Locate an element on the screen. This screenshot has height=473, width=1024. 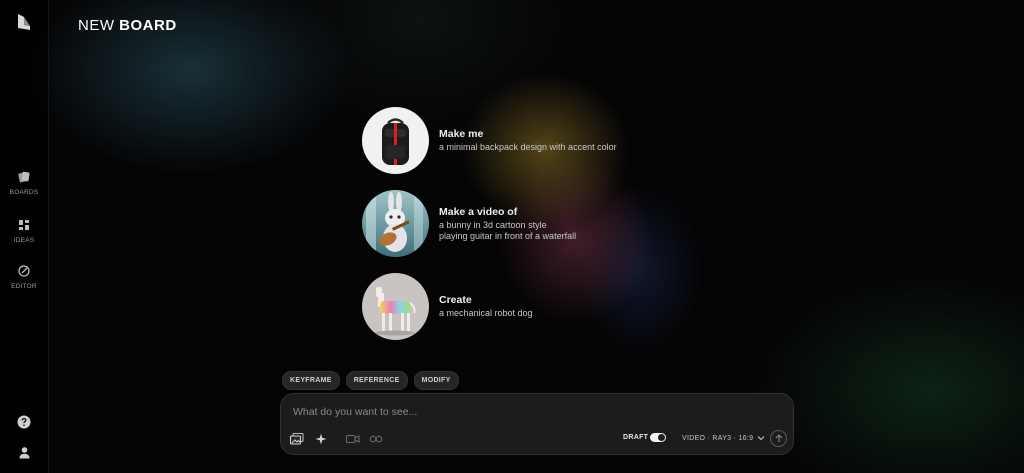
arrow-up-icon is located at coordinates (778, 438).